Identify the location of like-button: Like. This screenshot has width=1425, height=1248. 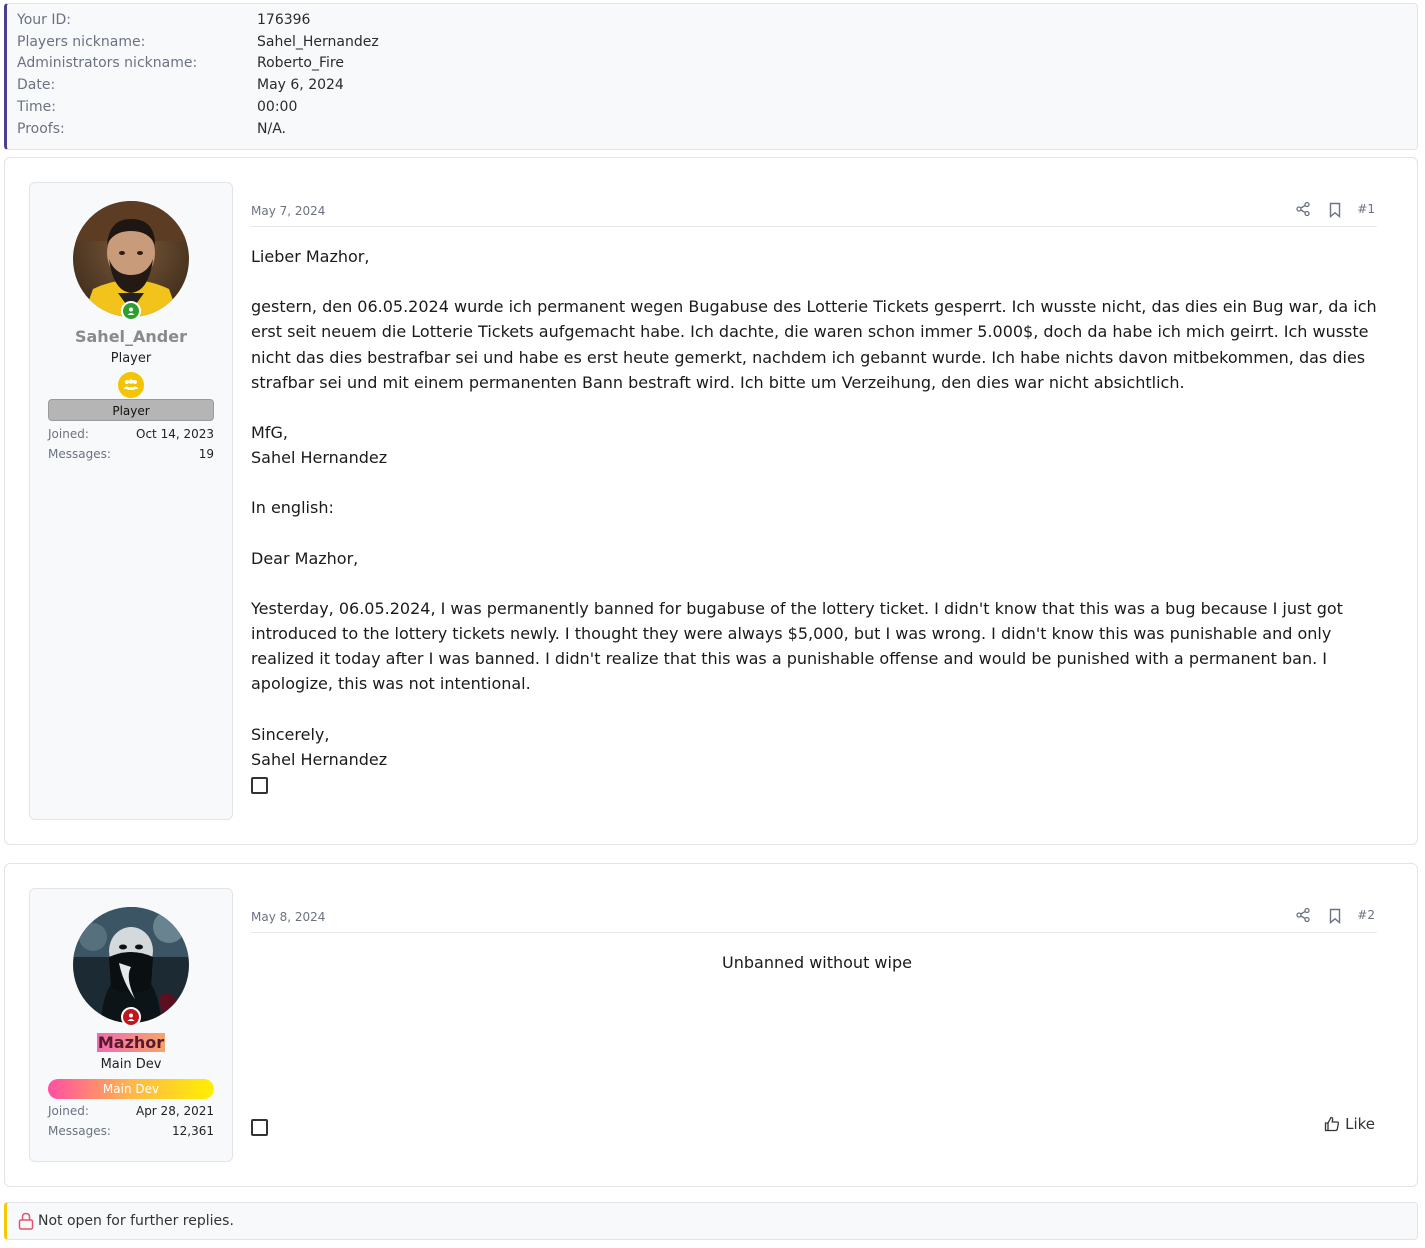
(1349, 1124).